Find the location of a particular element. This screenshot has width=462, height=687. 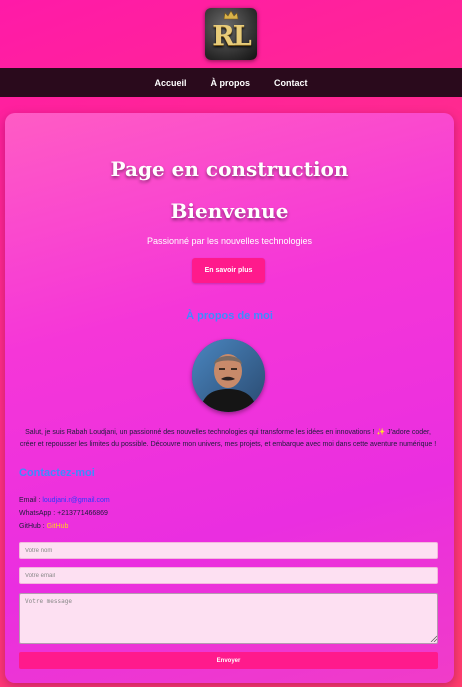

github-label: GitHub : is located at coordinates (33, 526).